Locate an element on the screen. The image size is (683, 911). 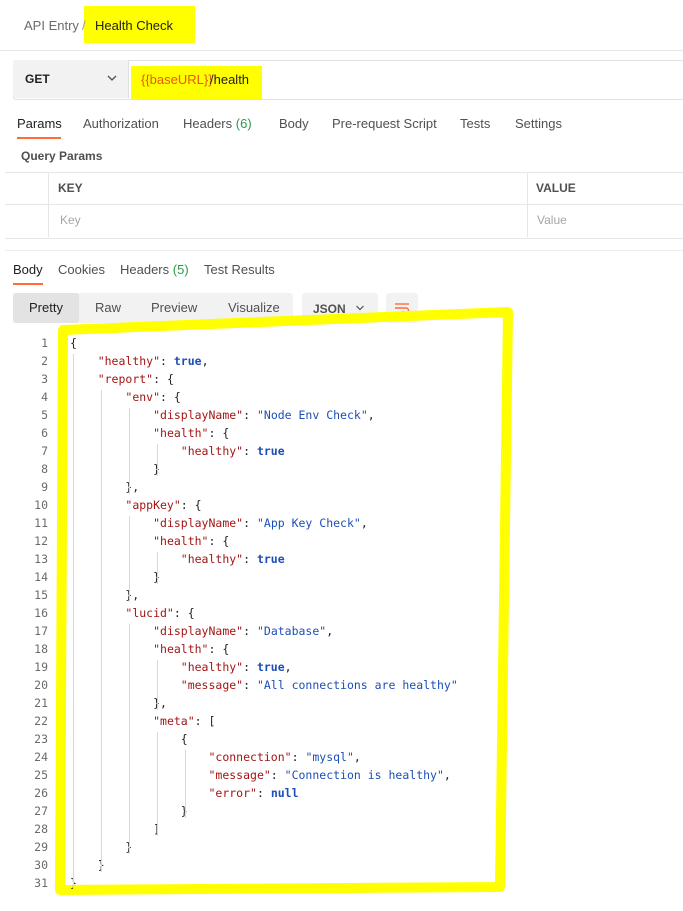
line-number: 1 is located at coordinates (44, 343).